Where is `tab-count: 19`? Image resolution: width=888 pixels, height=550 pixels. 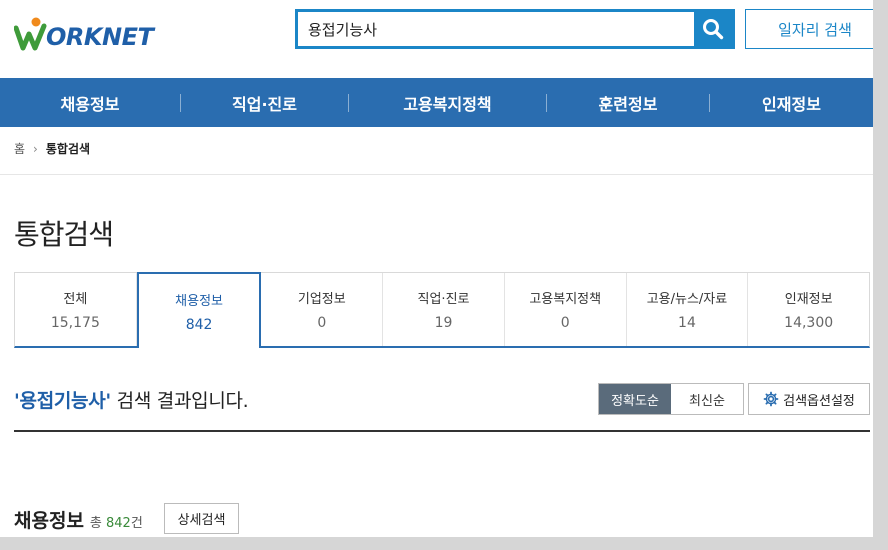
tab-count: 19 is located at coordinates (443, 323).